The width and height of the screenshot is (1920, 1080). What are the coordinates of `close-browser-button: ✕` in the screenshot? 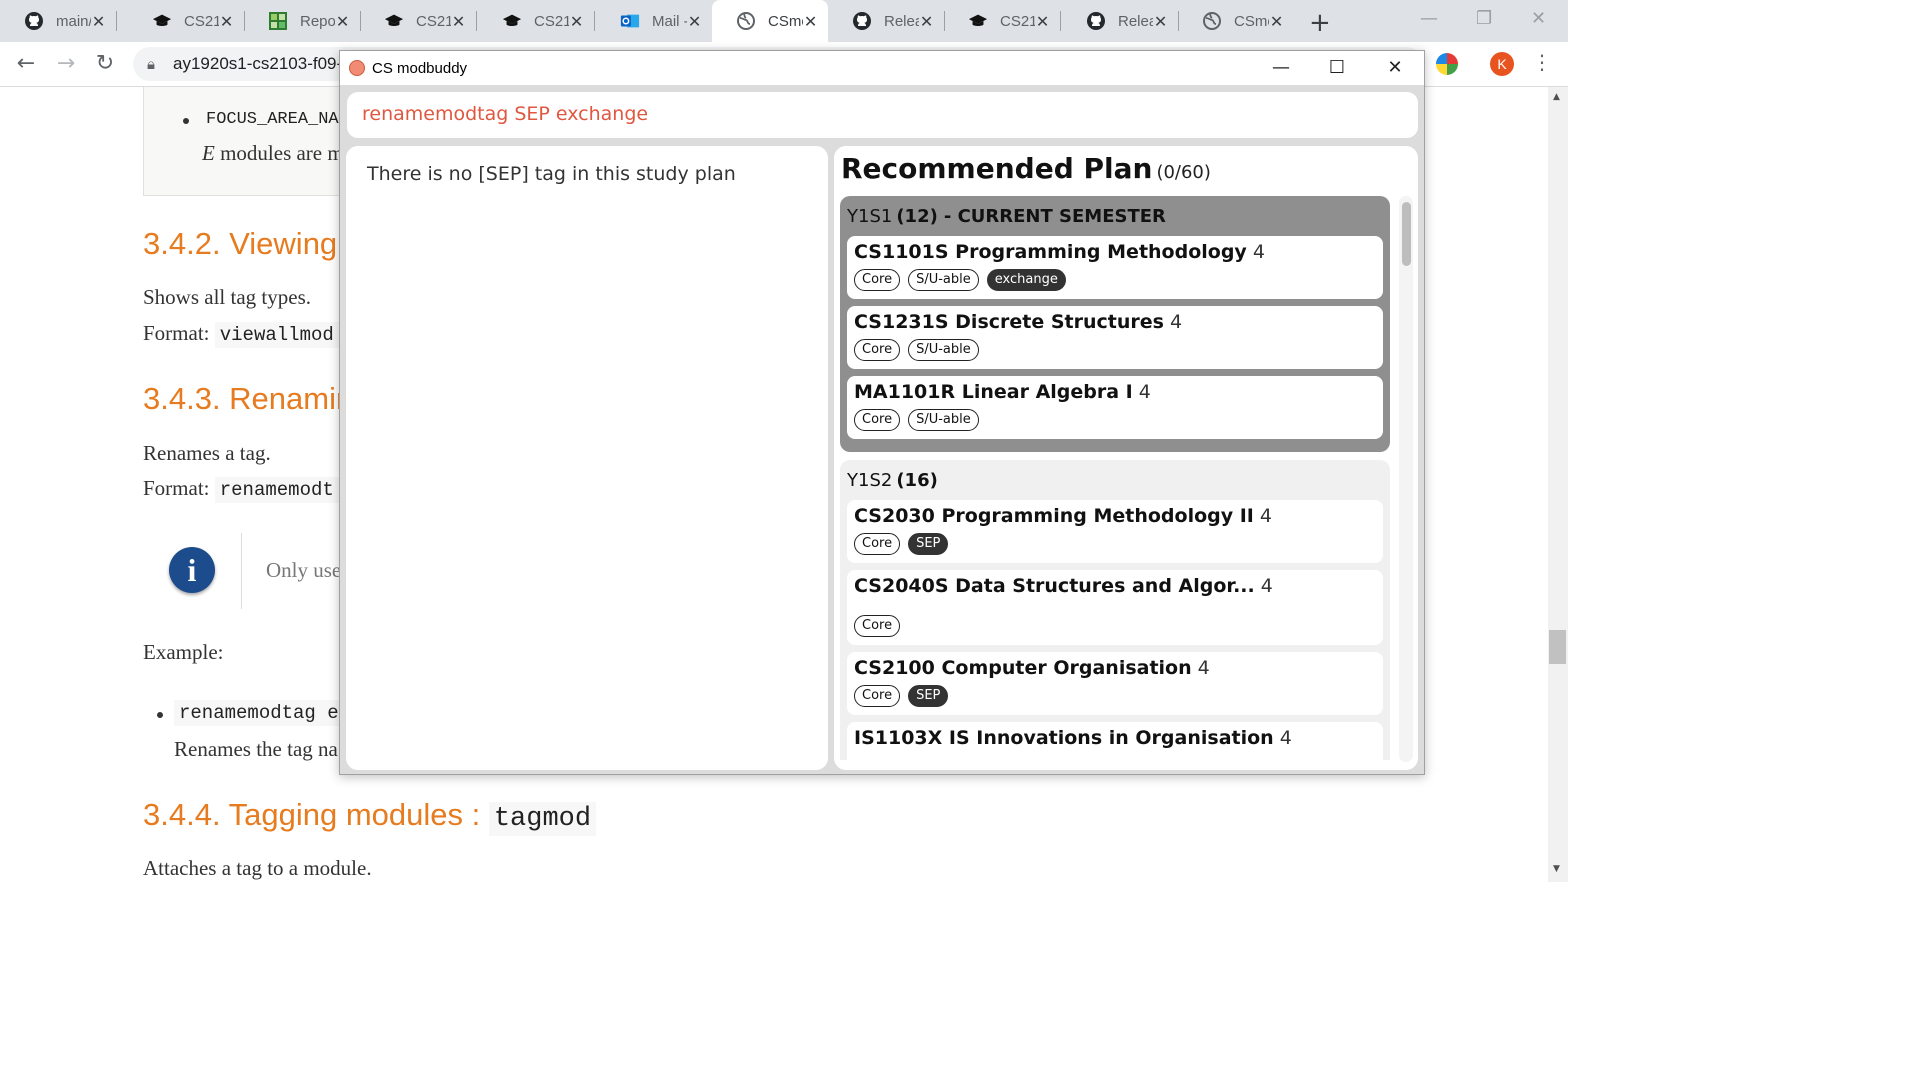 It's located at (1538, 18).